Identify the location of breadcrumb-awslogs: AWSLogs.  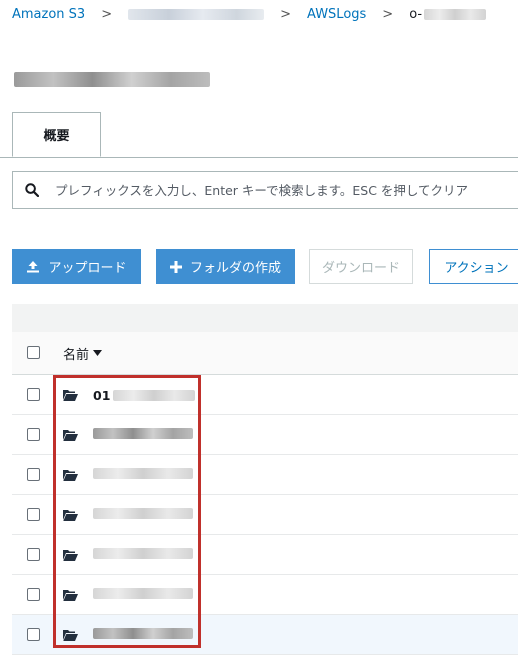
(336, 14).